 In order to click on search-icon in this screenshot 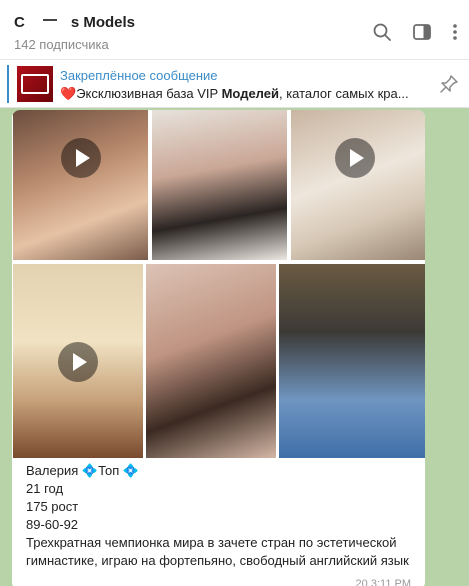, I will do `click(382, 32)`.